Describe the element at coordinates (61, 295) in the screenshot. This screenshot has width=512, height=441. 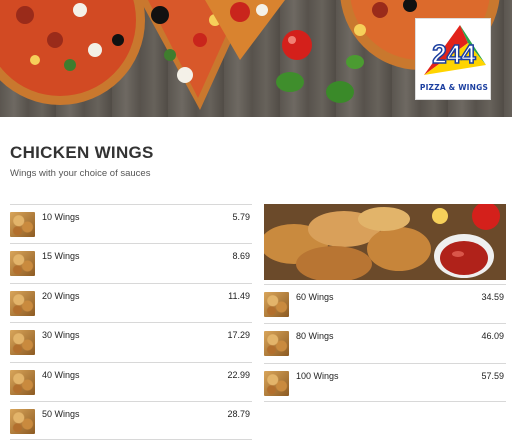
I see `item-name: 20 Wings` at that location.